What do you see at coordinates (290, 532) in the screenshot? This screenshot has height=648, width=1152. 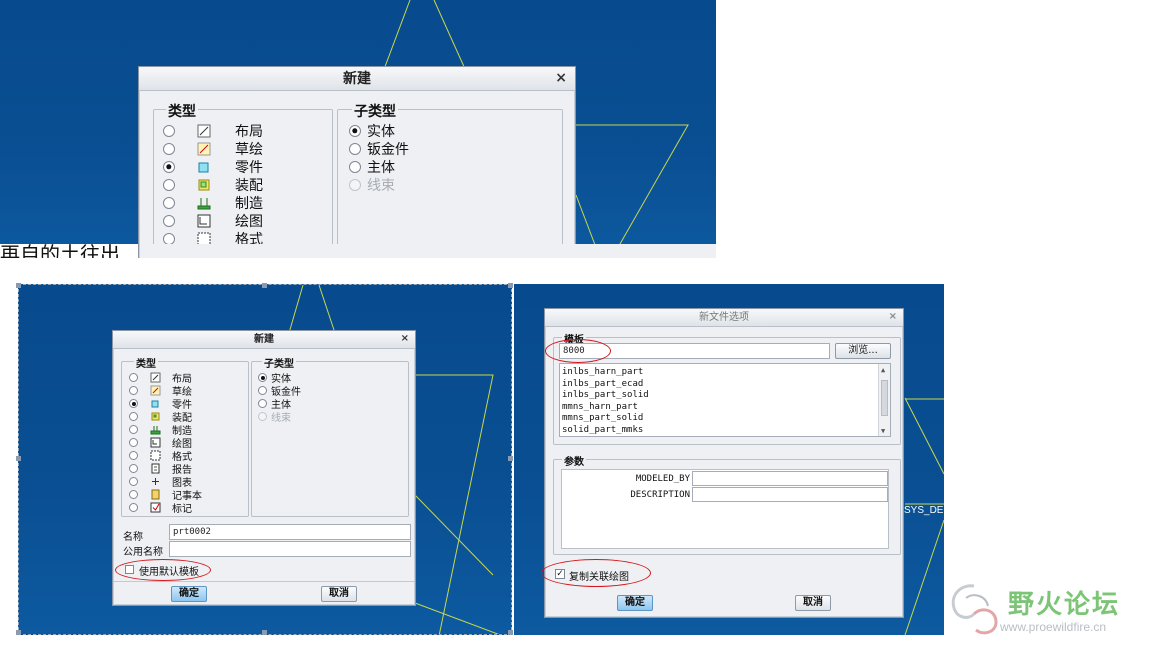 I see `name-field: prt0002` at bounding box center [290, 532].